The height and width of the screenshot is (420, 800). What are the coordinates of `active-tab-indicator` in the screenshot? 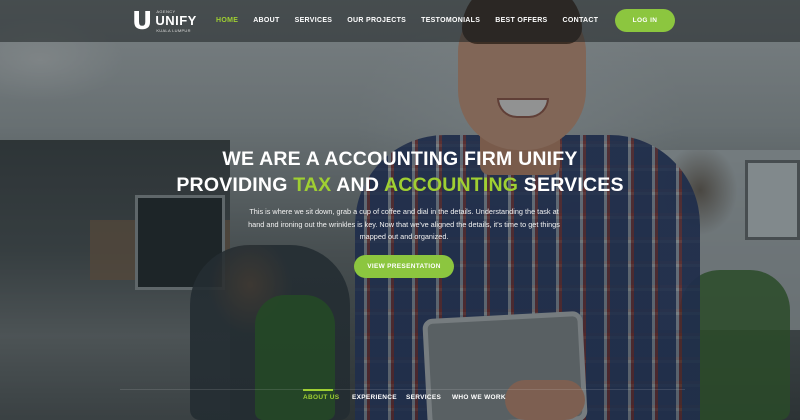 It's located at (318, 390).